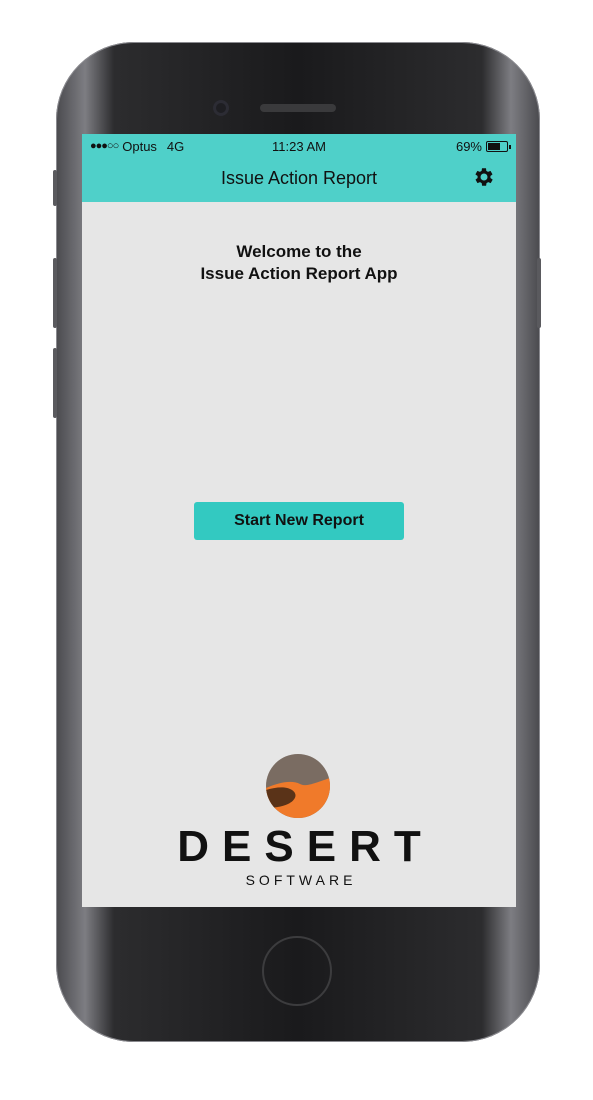 The image size is (593, 1100). Describe the element at coordinates (510, 146) in the screenshot. I see `battery-cap` at that location.